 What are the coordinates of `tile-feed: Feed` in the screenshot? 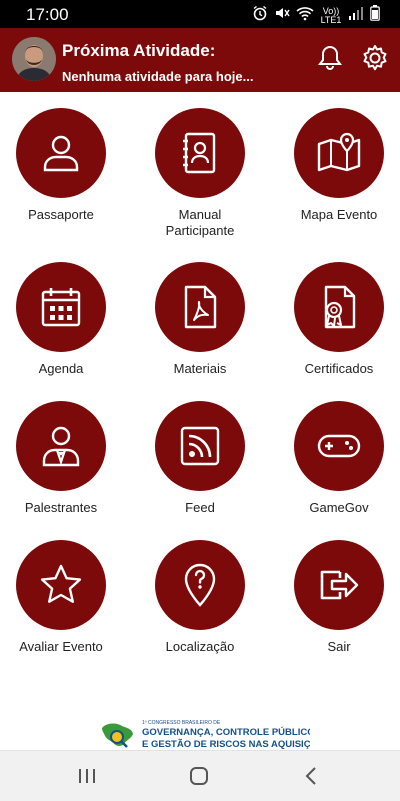 It's located at (200, 458).